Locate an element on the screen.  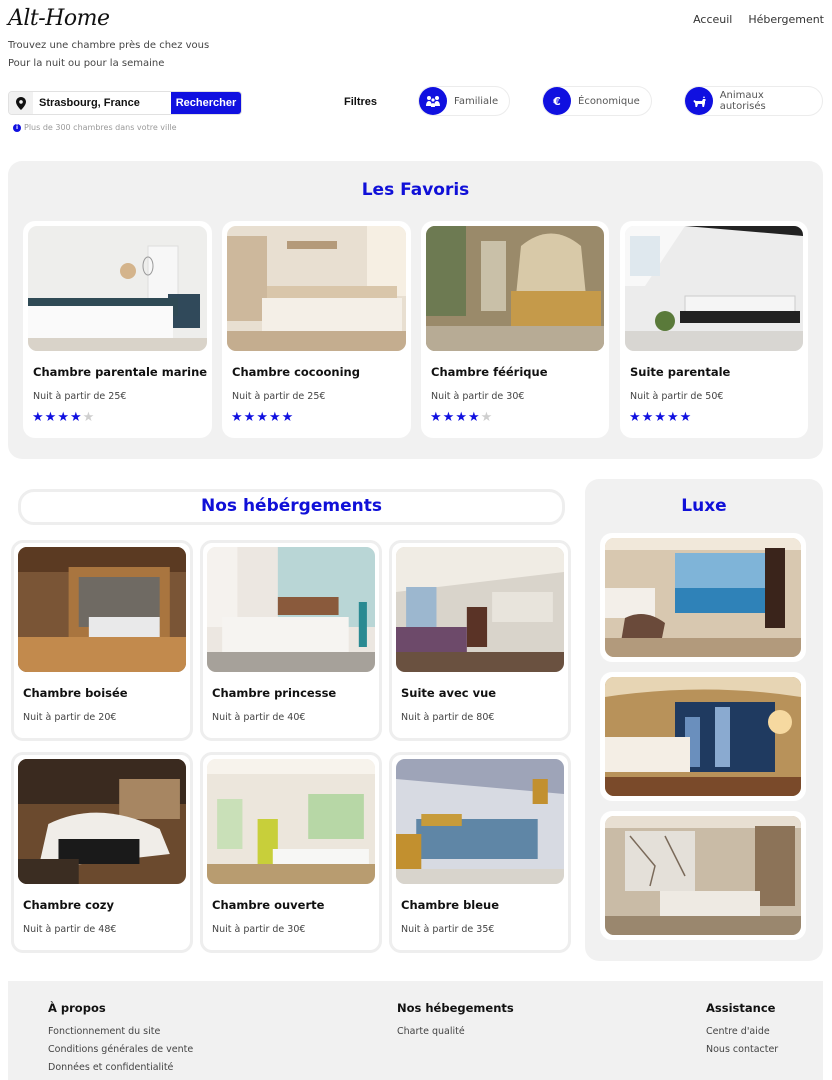
search-bar: Rechercher is located at coordinates (125, 103).